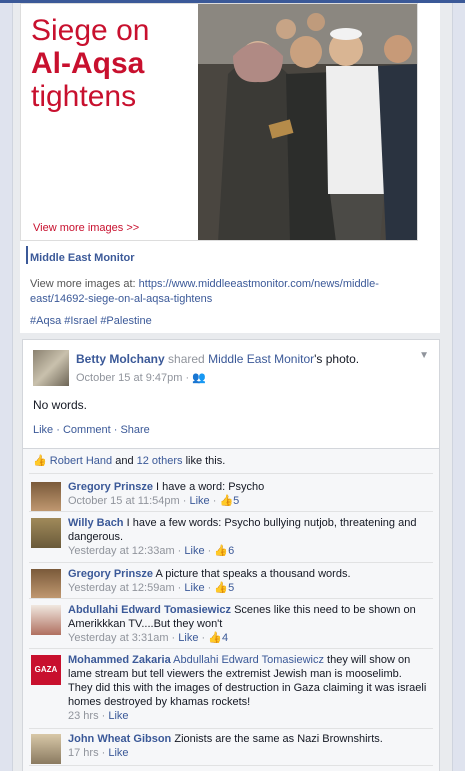  I want to click on likes-summary: 👍 Robert Hand and 12 others like this., so click(129, 460).